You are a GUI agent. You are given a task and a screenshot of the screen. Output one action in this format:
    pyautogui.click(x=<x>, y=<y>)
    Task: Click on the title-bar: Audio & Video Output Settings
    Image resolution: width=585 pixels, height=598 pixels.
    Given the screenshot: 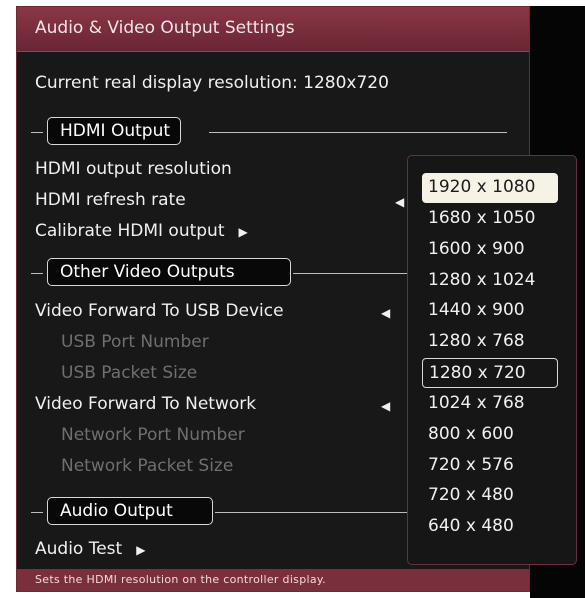 What is the action you would take?
    pyautogui.click(x=273, y=29)
    